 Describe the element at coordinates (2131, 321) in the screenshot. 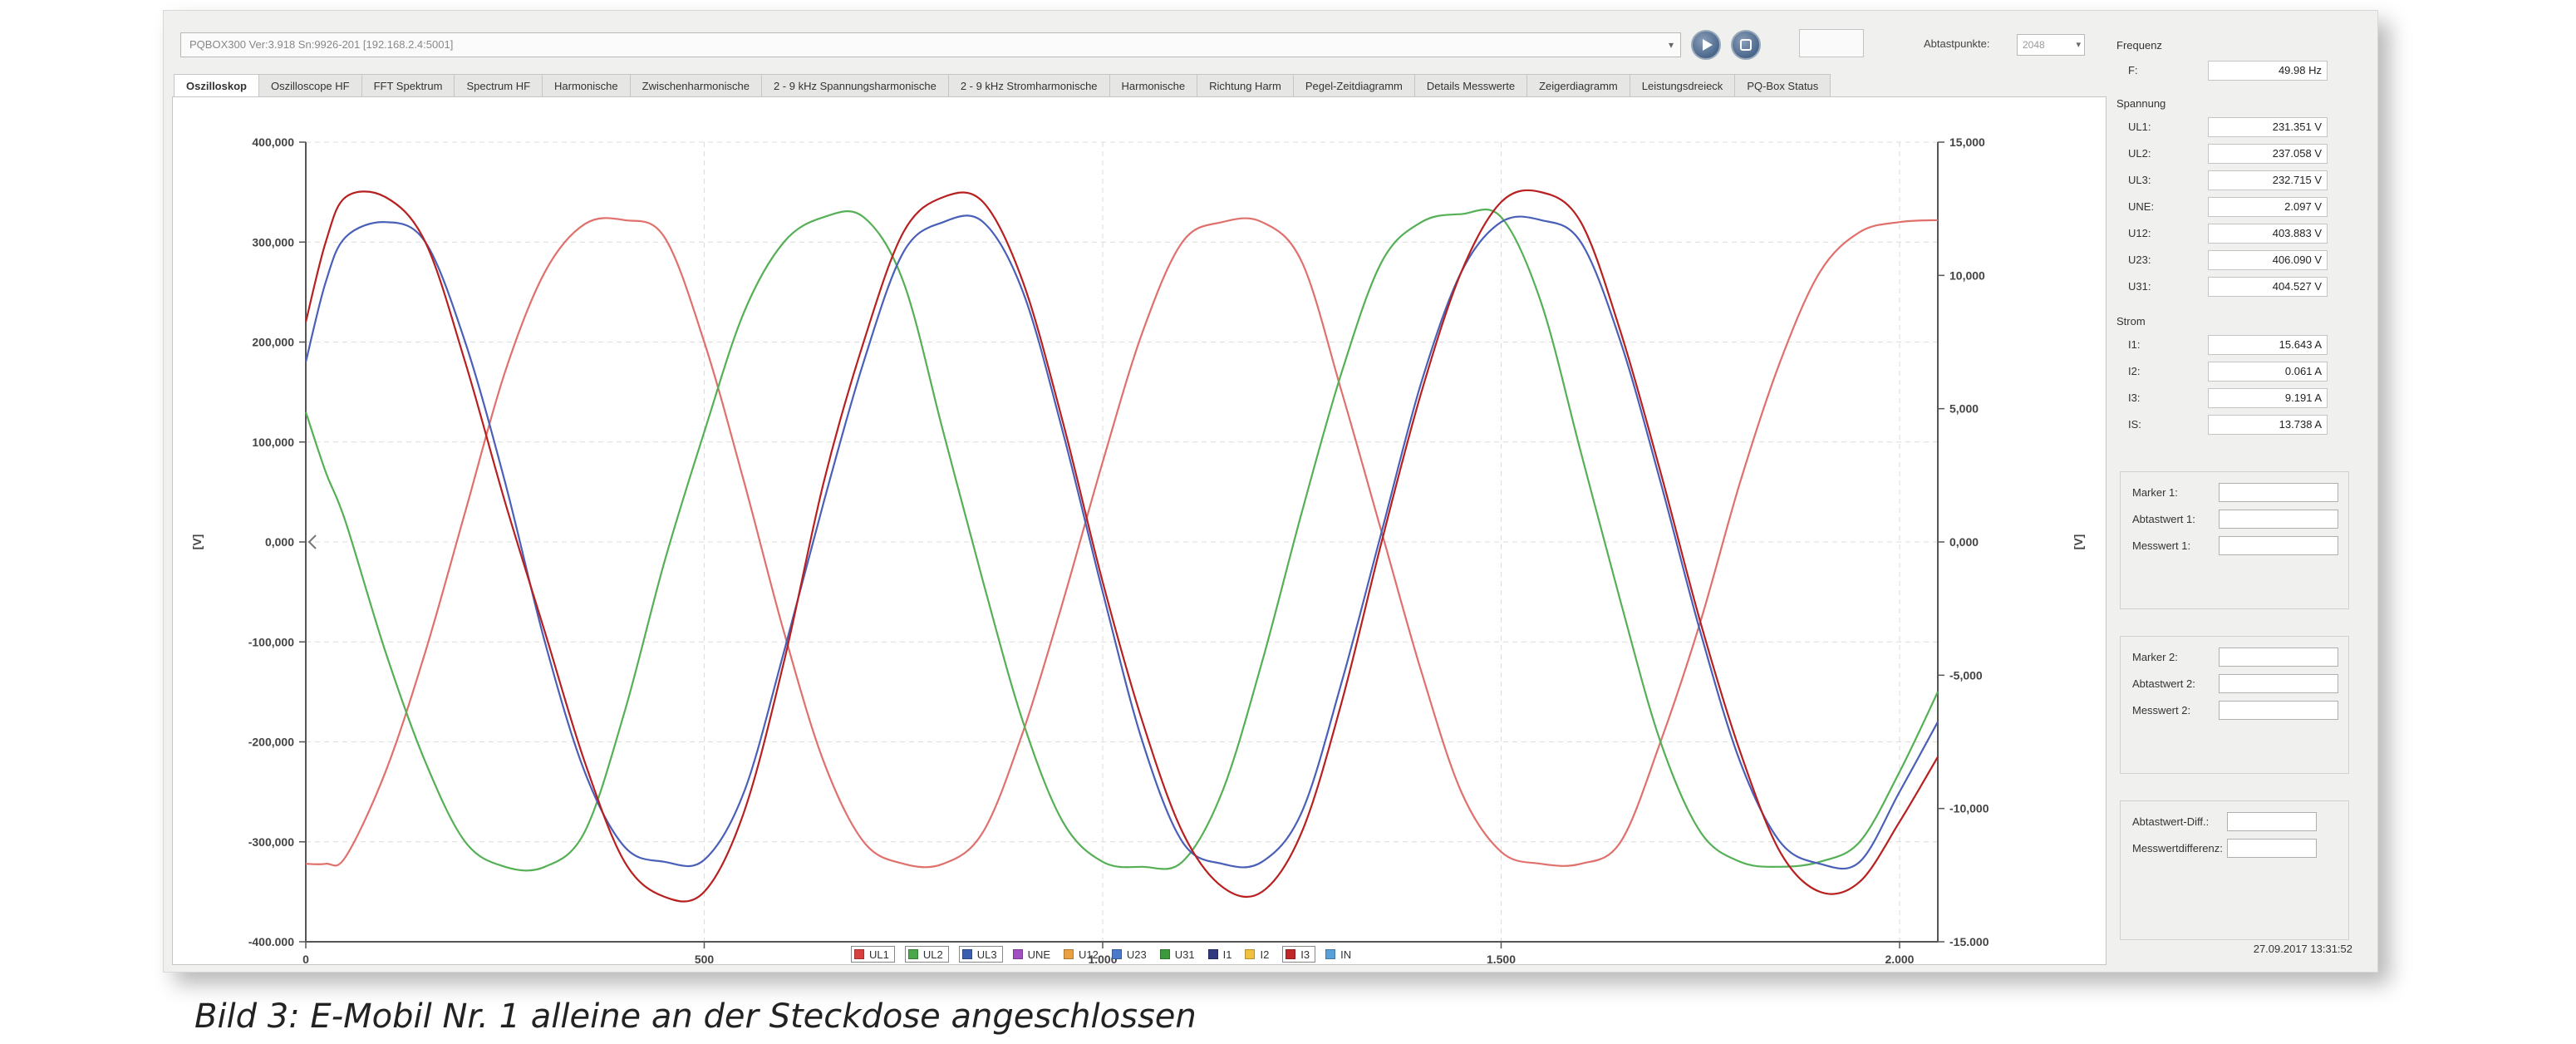

I see `current-title: Strom` at that location.